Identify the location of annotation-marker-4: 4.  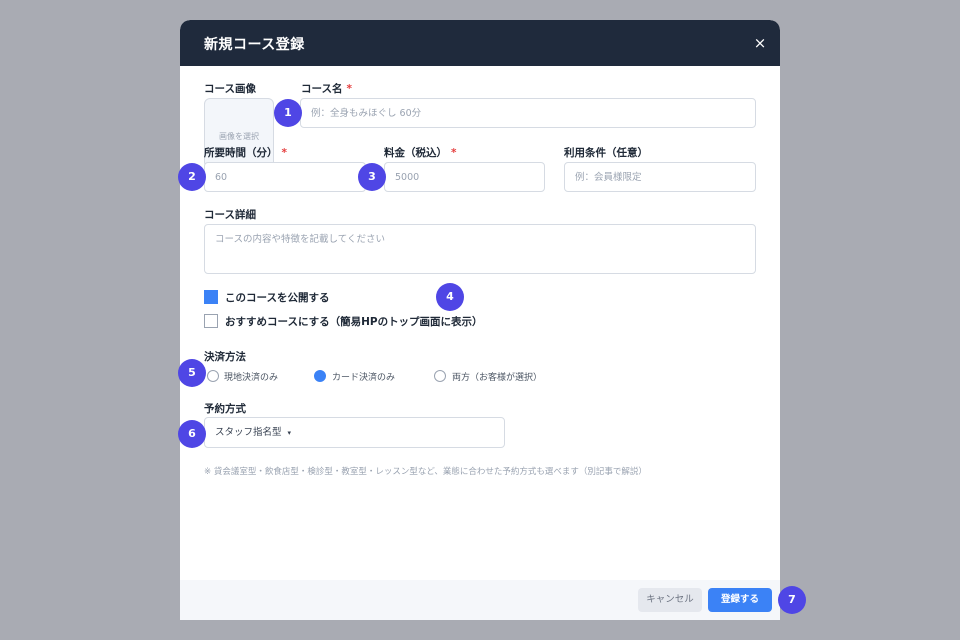
(450, 297).